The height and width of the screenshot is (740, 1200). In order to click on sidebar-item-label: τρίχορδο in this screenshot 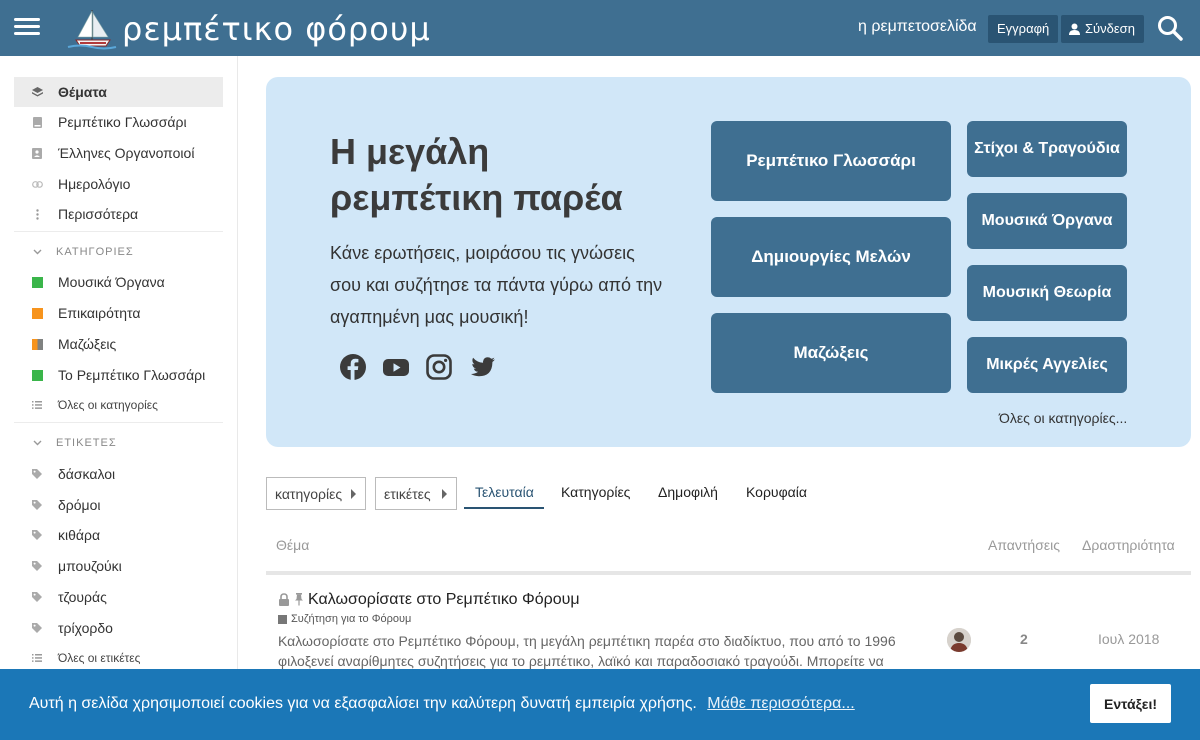, I will do `click(85, 628)`.